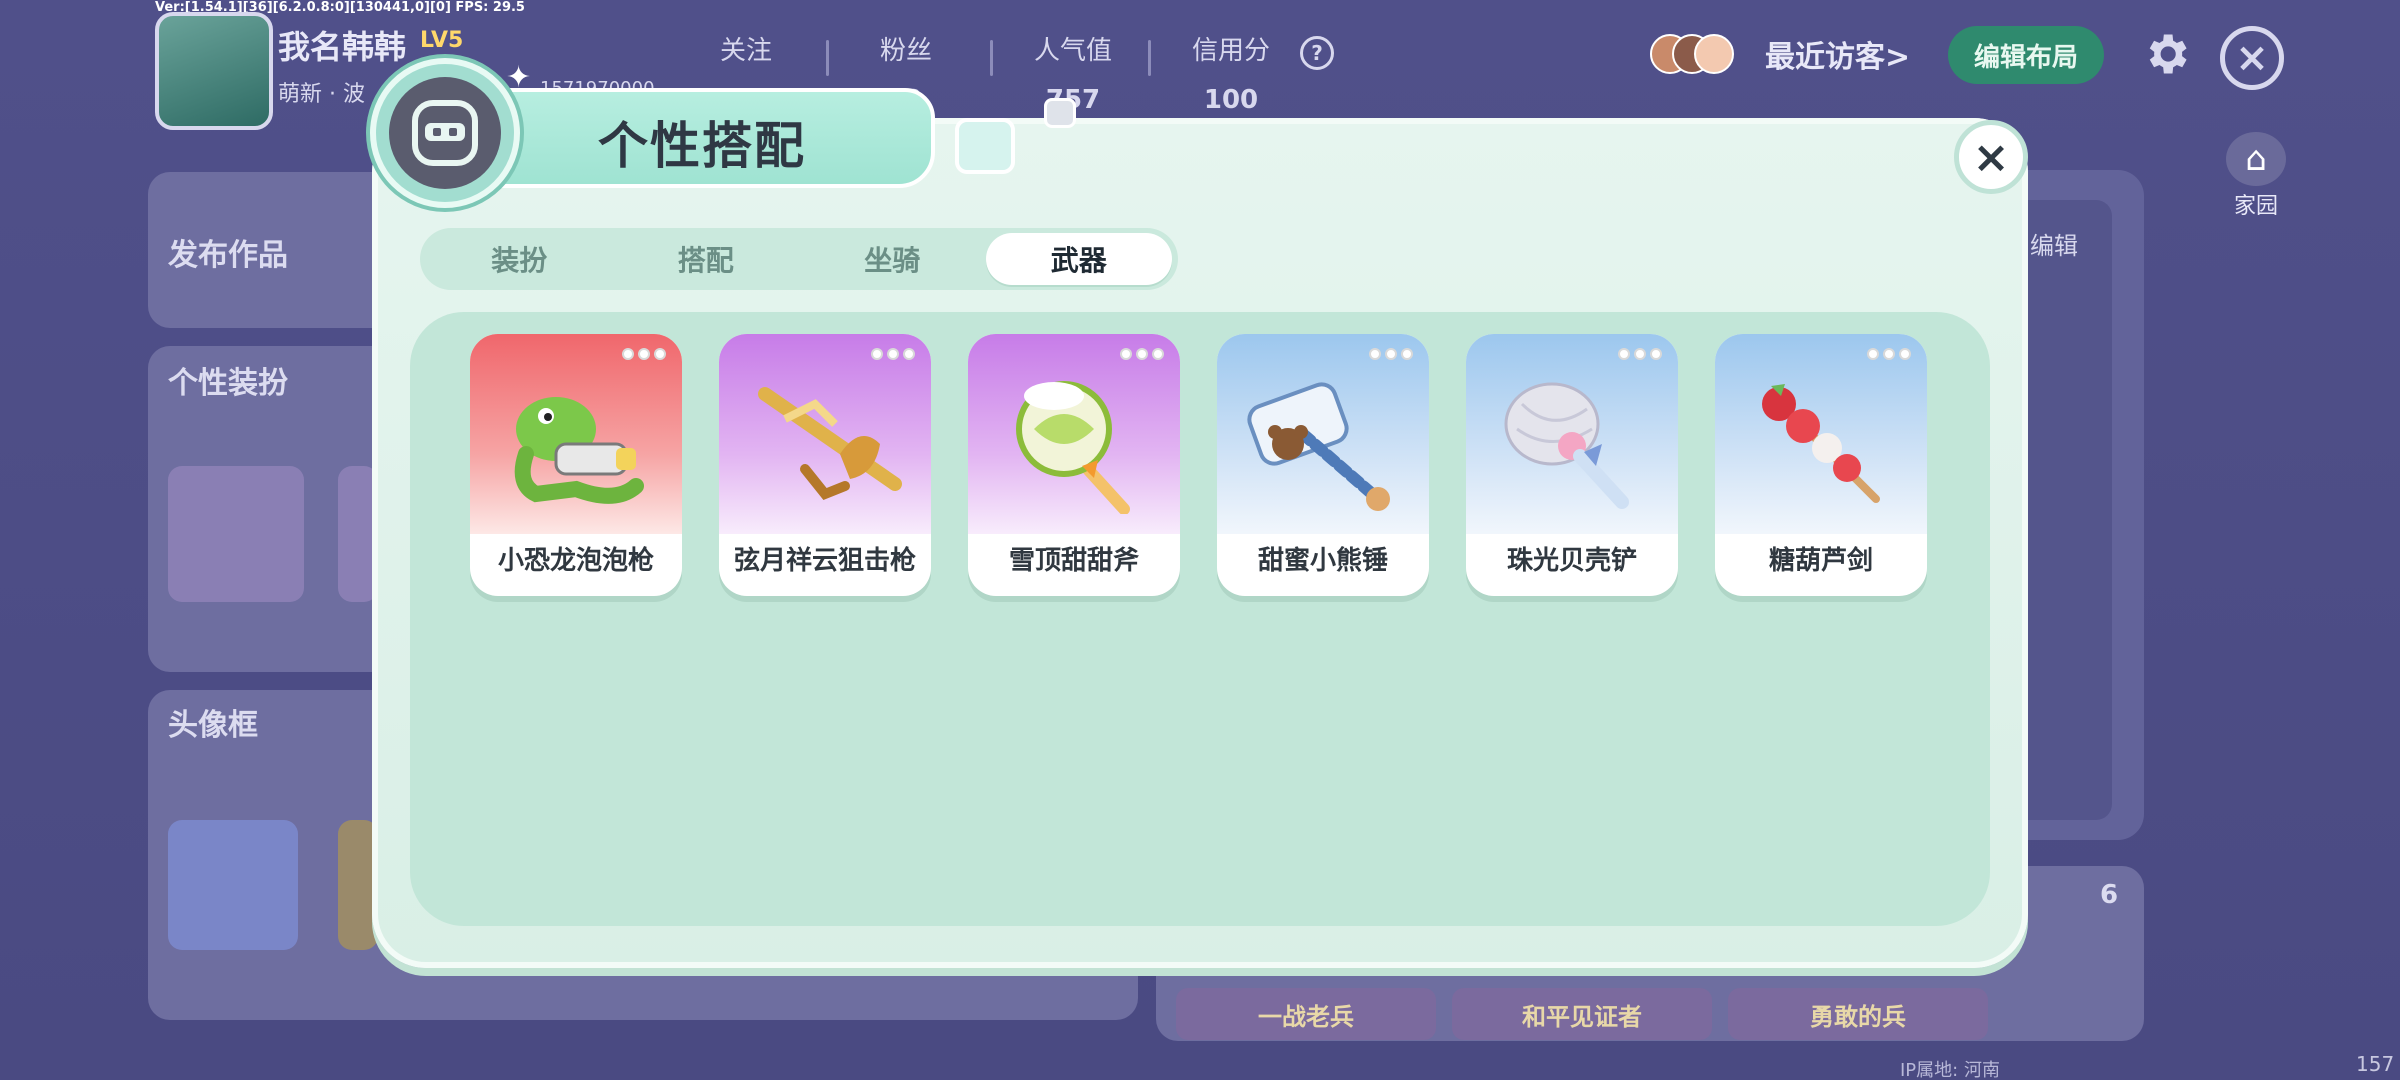 This screenshot has width=2400, height=1080. What do you see at coordinates (519, 259) in the screenshot?
I see `tab-outfit: 装扮` at bounding box center [519, 259].